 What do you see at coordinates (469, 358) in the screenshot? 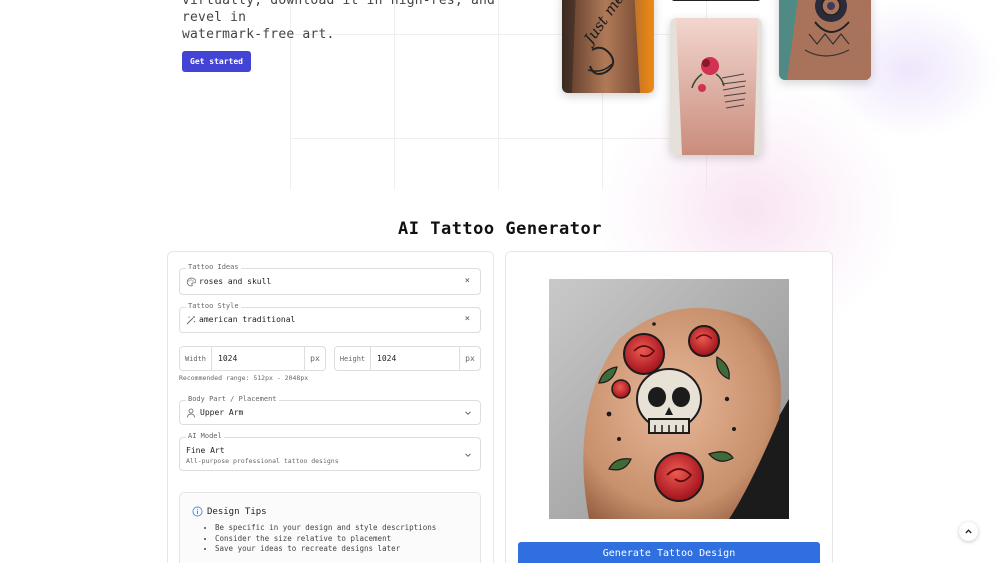
I see `height-unit: px` at bounding box center [469, 358].